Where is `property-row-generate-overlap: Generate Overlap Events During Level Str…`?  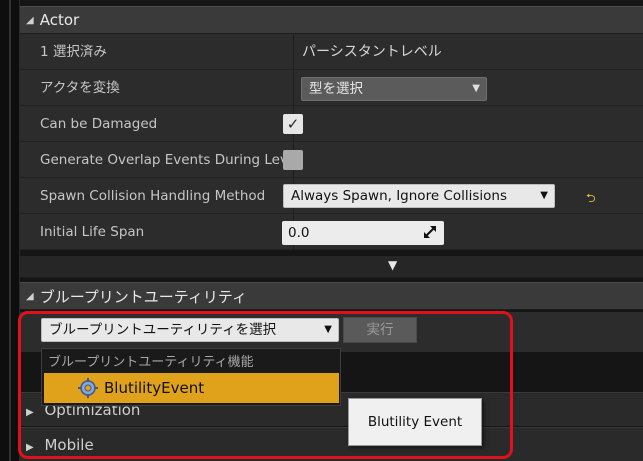
property-row-generate-overlap: Generate Overlap Events During Level Str… is located at coordinates (331, 160).